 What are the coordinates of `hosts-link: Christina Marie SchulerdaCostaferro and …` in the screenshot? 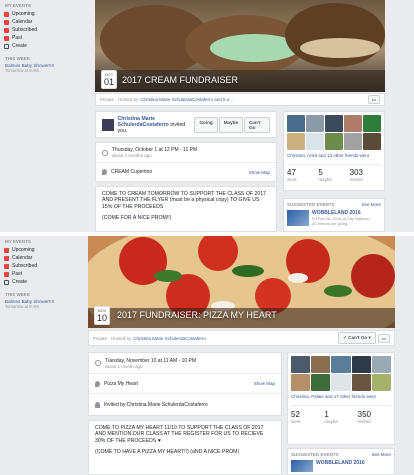 It's located at (186, 99).